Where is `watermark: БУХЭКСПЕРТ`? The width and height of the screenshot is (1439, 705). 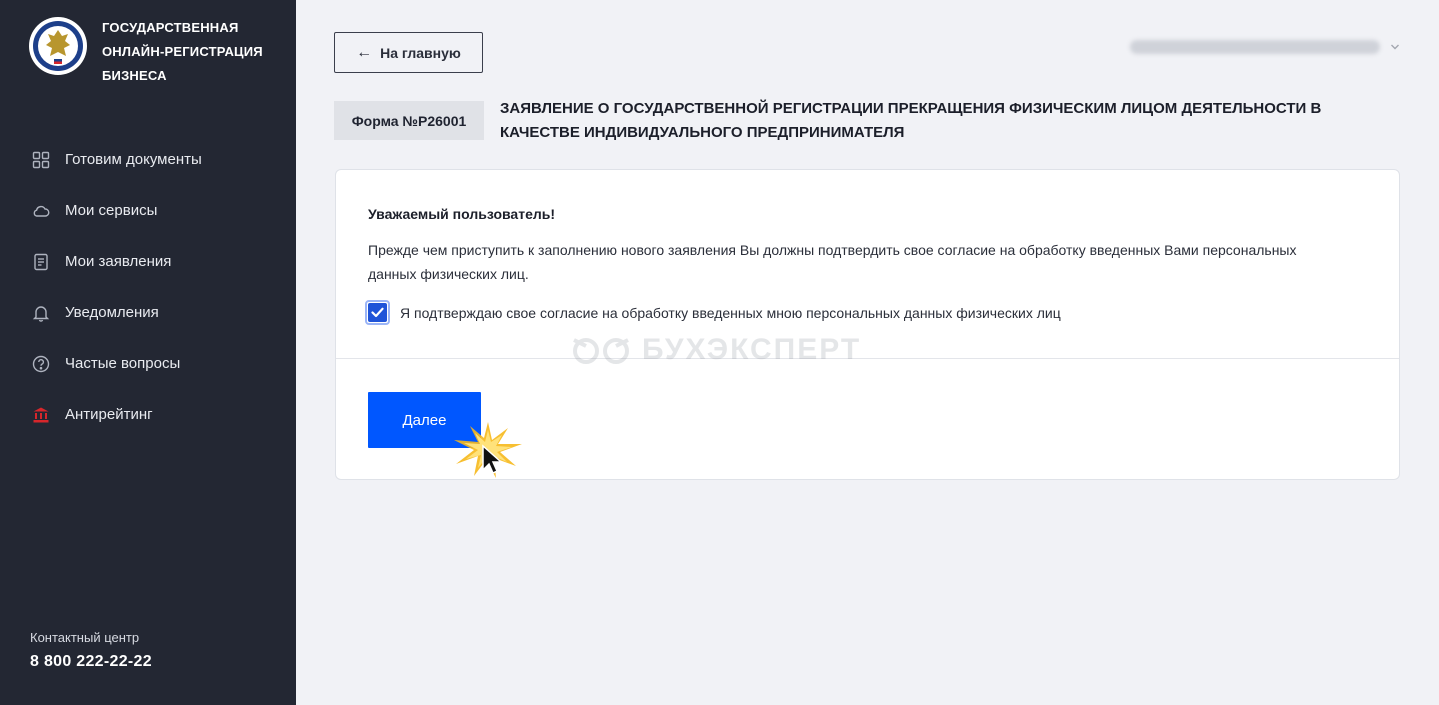 watermark: БУХЭКСПЕРТ is located at coordinates (715, 350).